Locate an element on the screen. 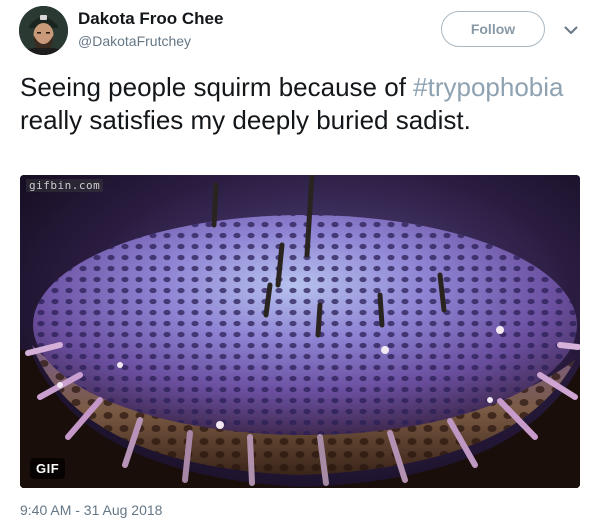 Image resolution: width=606 pixels, height=521 pixels. avatar is located at coordinates (43, 30).